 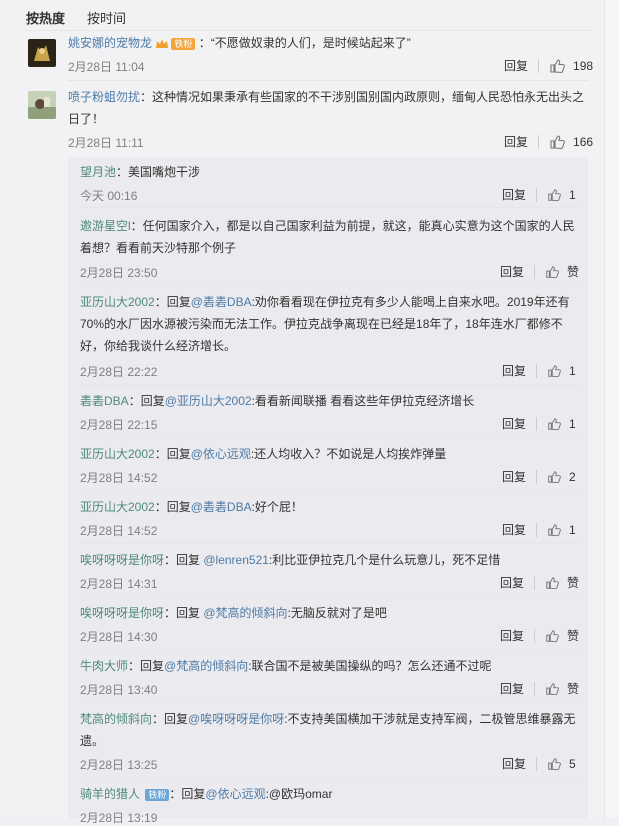 I want to click on reply-username: 骑羊的猎人, so click(x=110, y=794).